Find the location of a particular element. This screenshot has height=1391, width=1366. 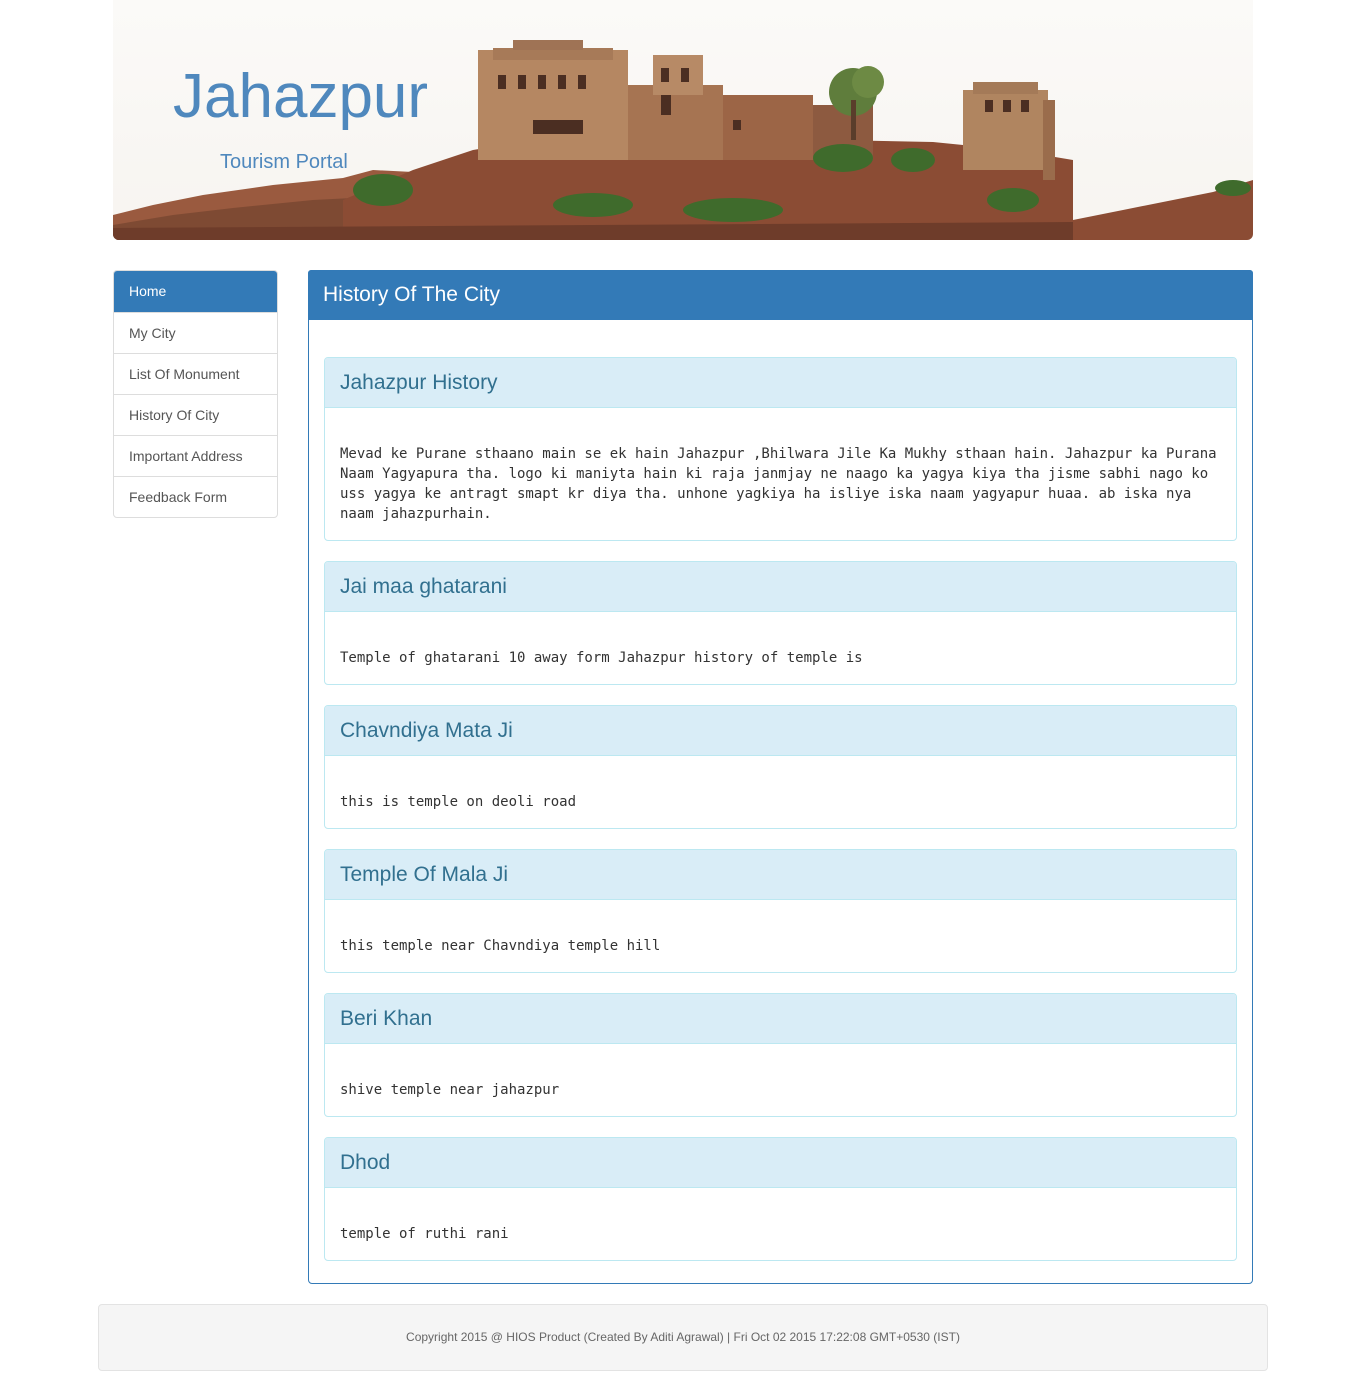

sidebar-item-important-address: Important Address is located at coordinates (195, 455).